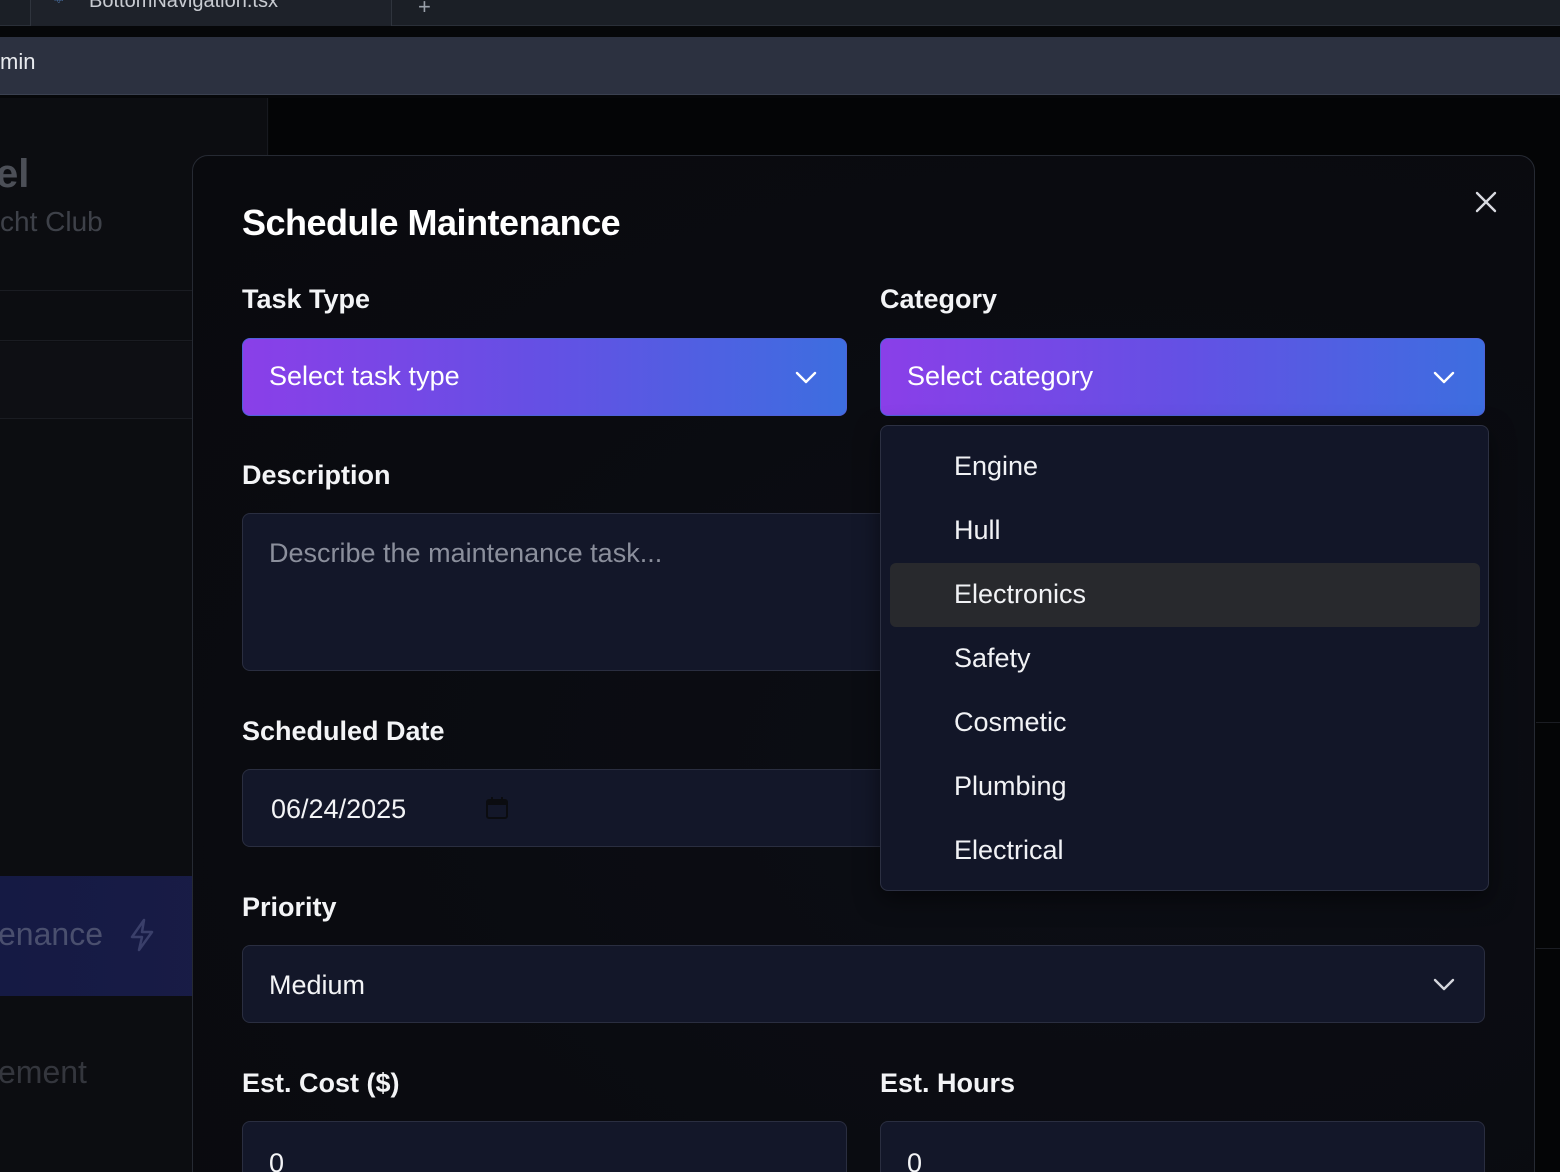 This screenshot has height=1172, width=1560. What do you see at coordinates (306, 299) in the screenshot?
I see `task-type-label: Task Type` at bounding box center [306, 299].